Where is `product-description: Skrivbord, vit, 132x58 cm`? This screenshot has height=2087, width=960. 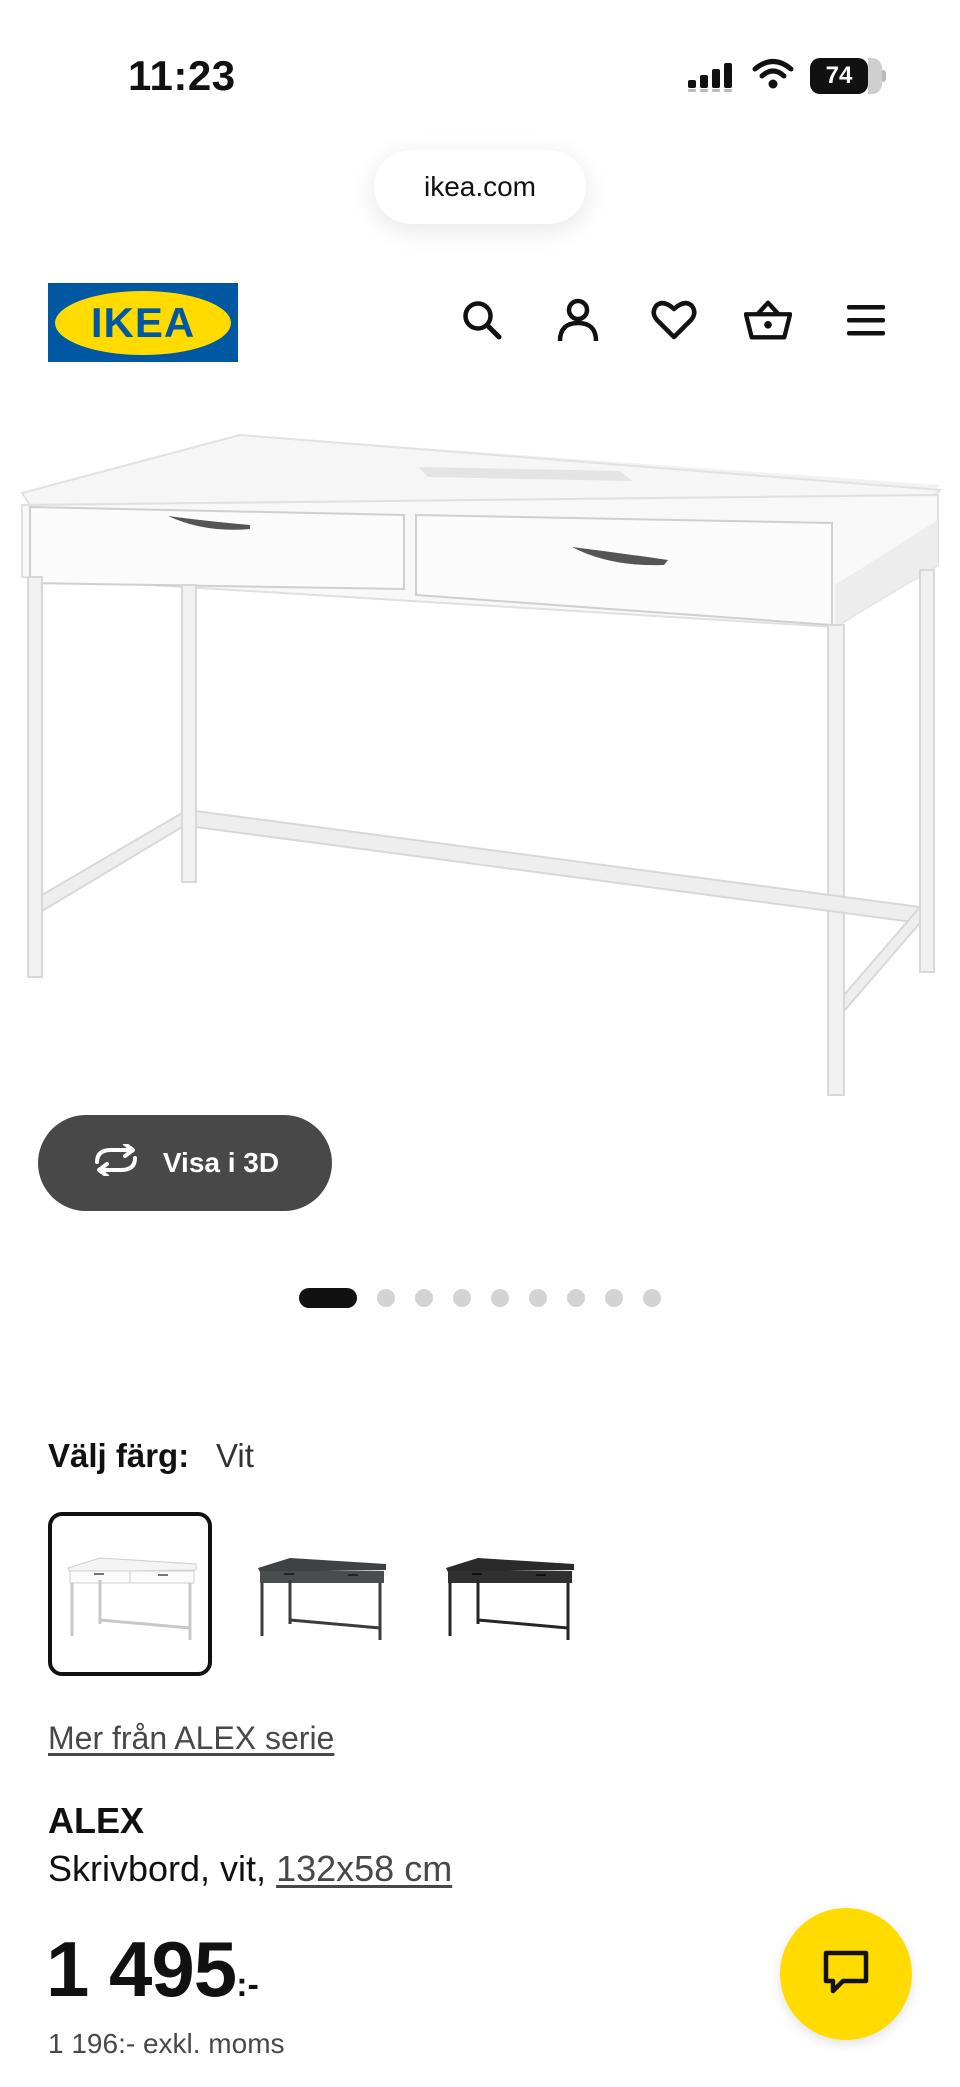 product-description: Skrivbord, vit, 132x58 cm is located at coordinates (250, 1869).